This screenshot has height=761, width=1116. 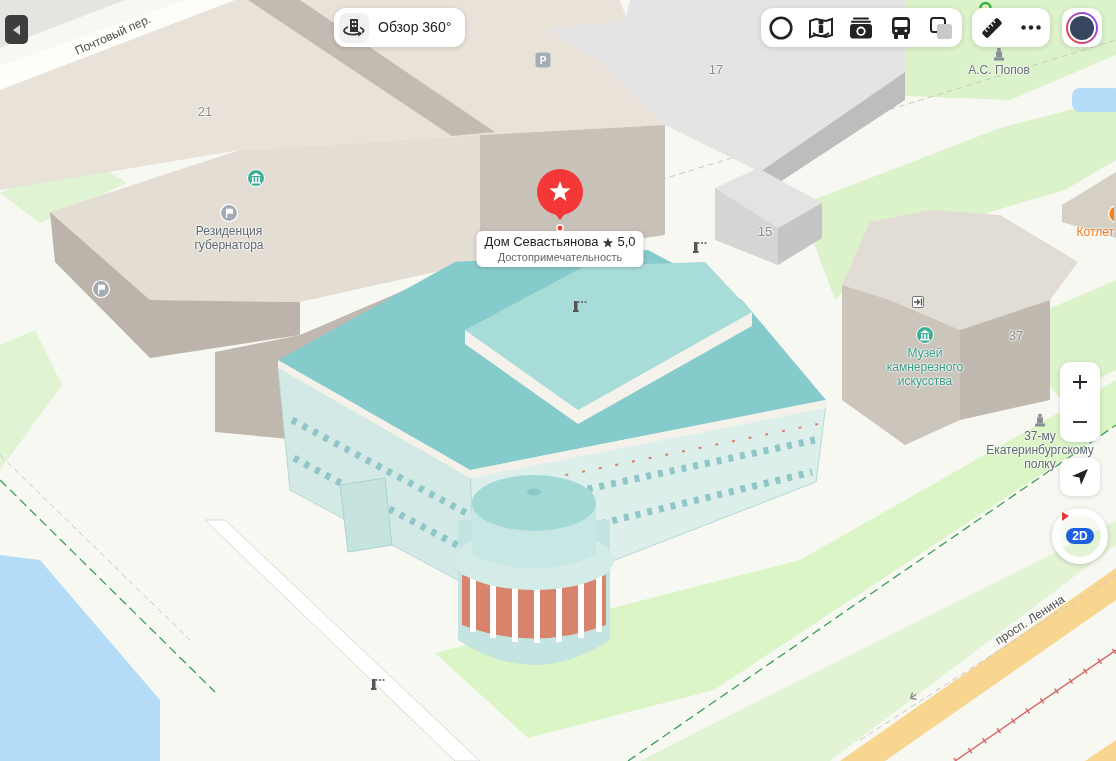 I want to click on direction-arrow-icon, so click(x=913, y=695).